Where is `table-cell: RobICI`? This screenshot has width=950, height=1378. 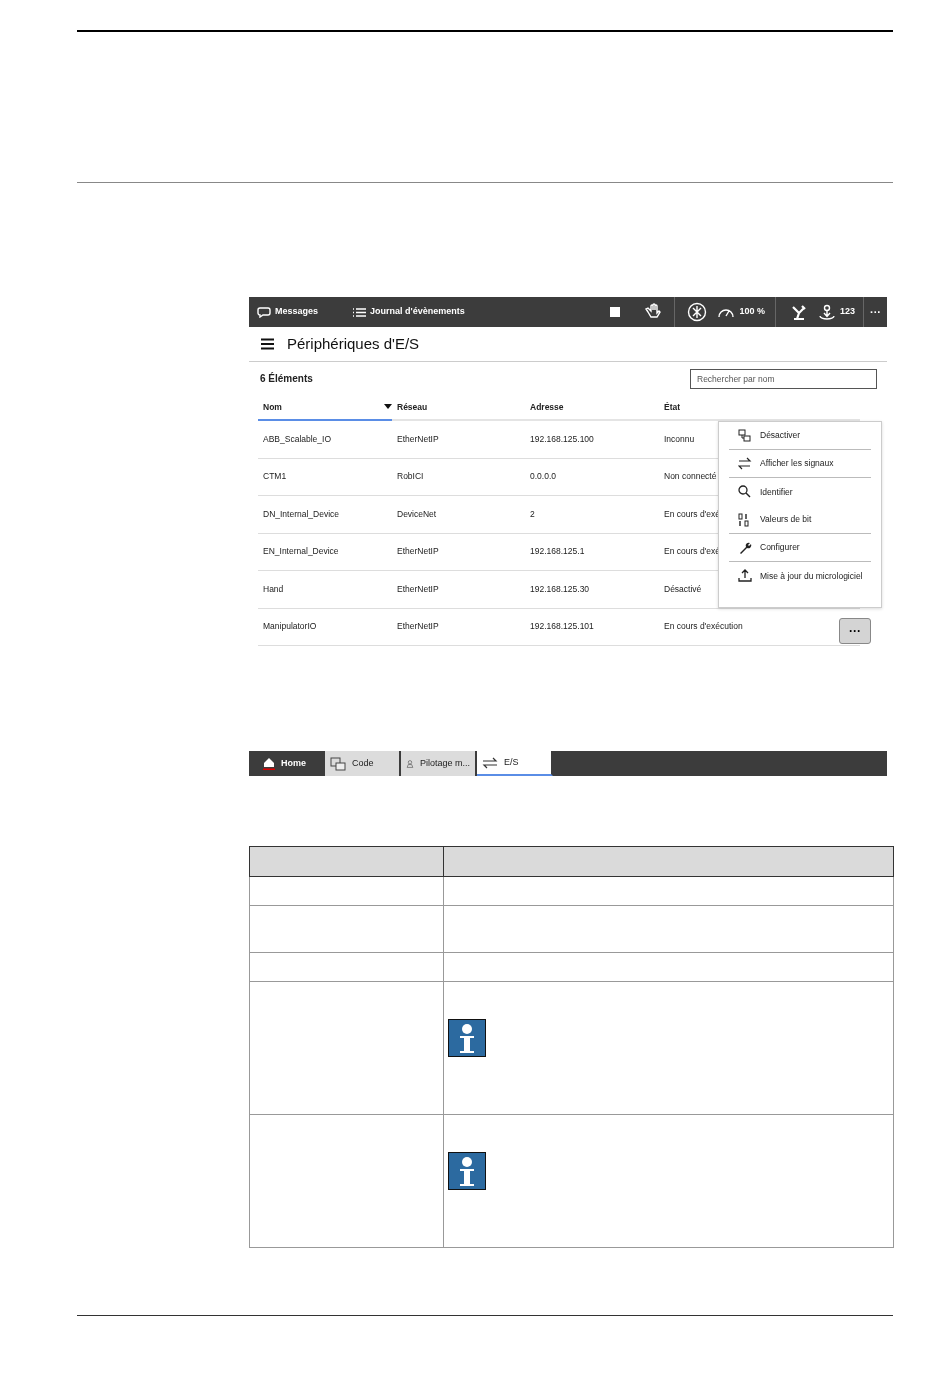
table-cell: RobICI is located at coordinates (458, 477).